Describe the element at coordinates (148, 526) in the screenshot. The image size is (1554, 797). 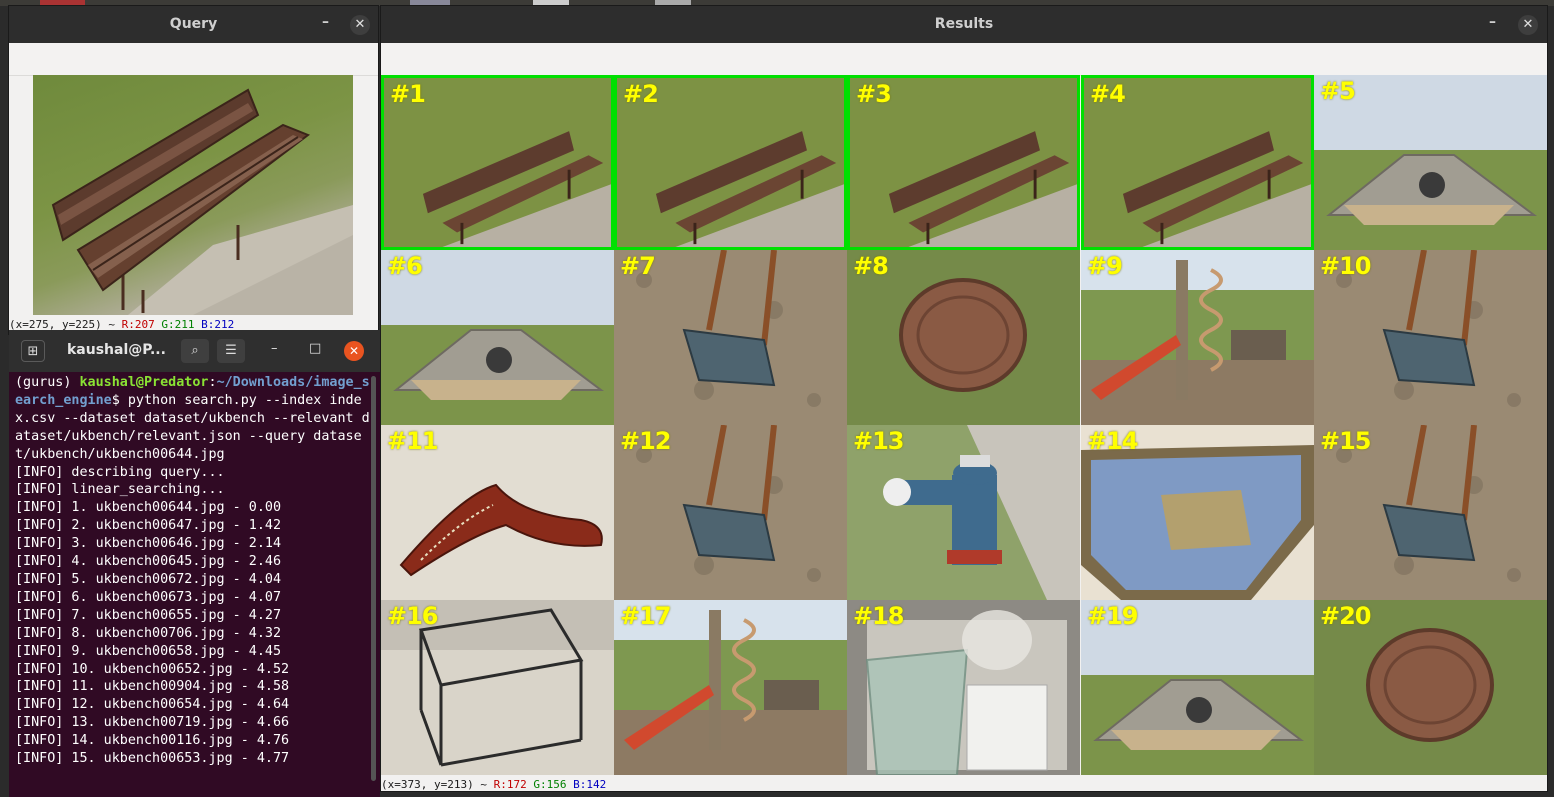
I see `terminal-line: [INFO] 2. ukbench00647.jpg - 1.42` at that location.